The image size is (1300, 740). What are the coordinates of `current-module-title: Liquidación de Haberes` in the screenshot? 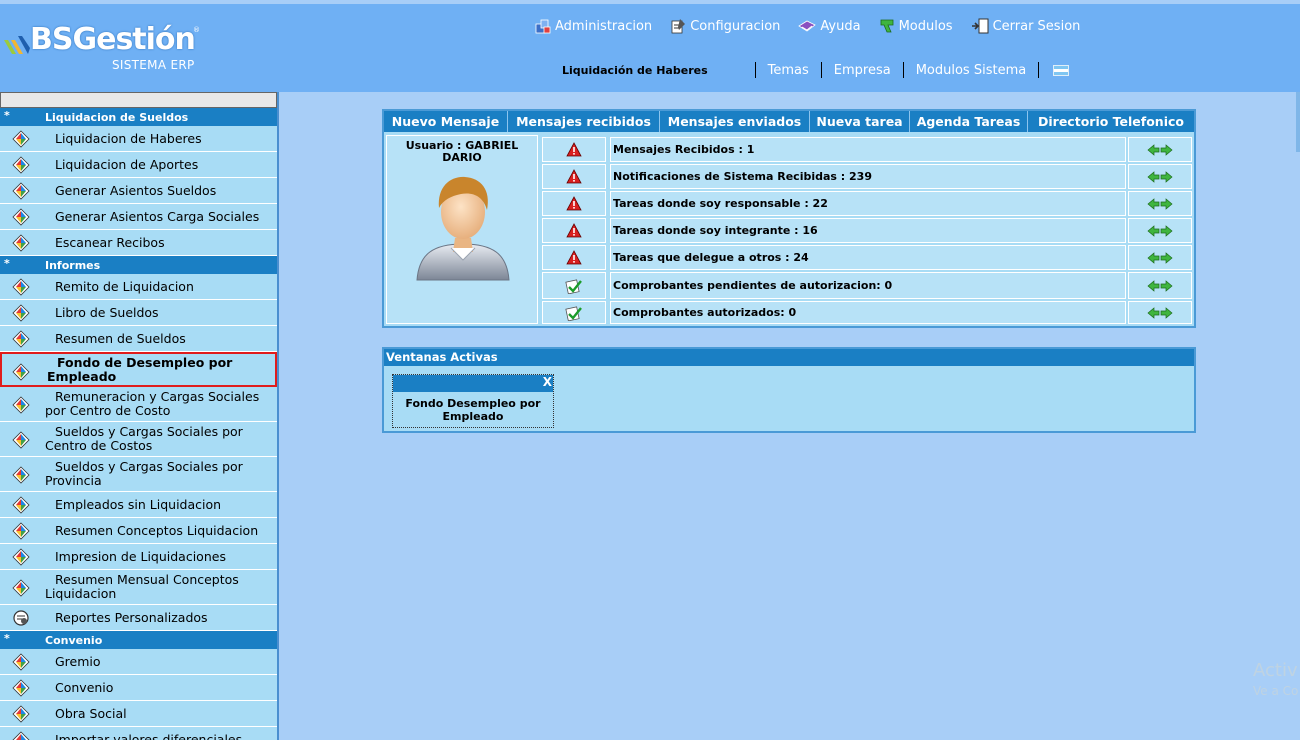 It's located at (635, 70).